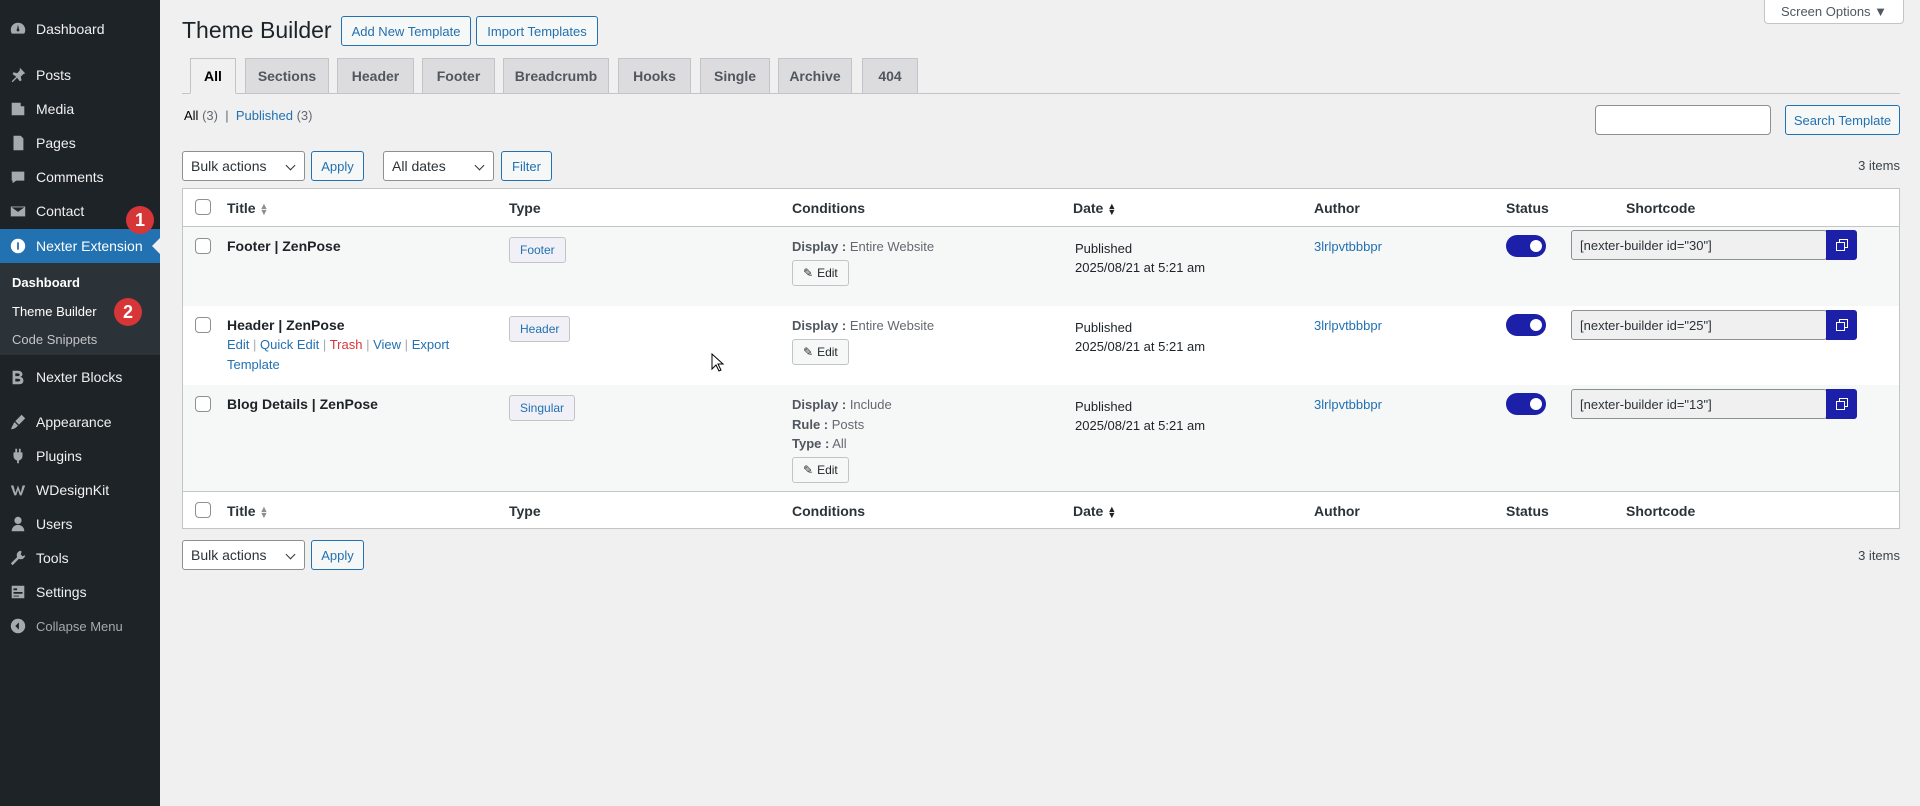  What do you see at coordinates (243, 555) in the screenshot?
I see `bulk-actions-select-bottom: Bulk actions` at bounding box center [243, 555].